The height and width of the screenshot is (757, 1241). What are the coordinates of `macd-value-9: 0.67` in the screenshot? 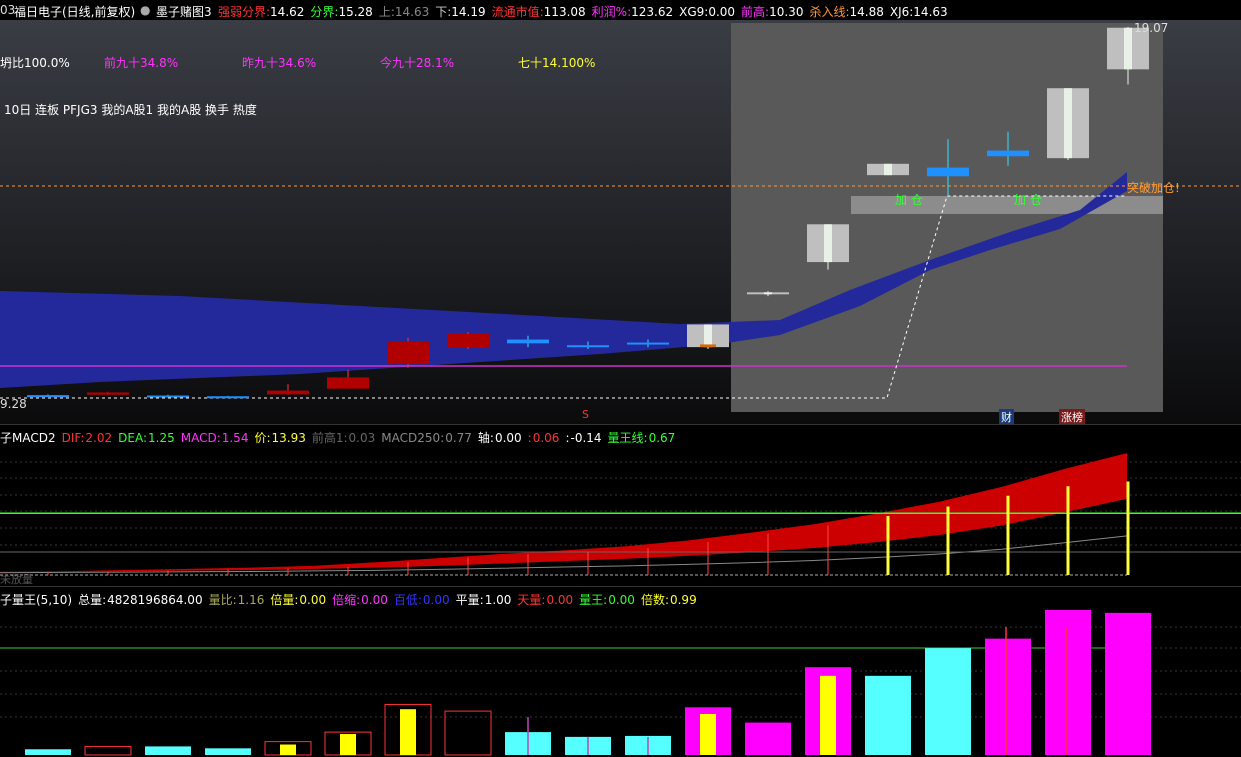 It's located at (662, 438).